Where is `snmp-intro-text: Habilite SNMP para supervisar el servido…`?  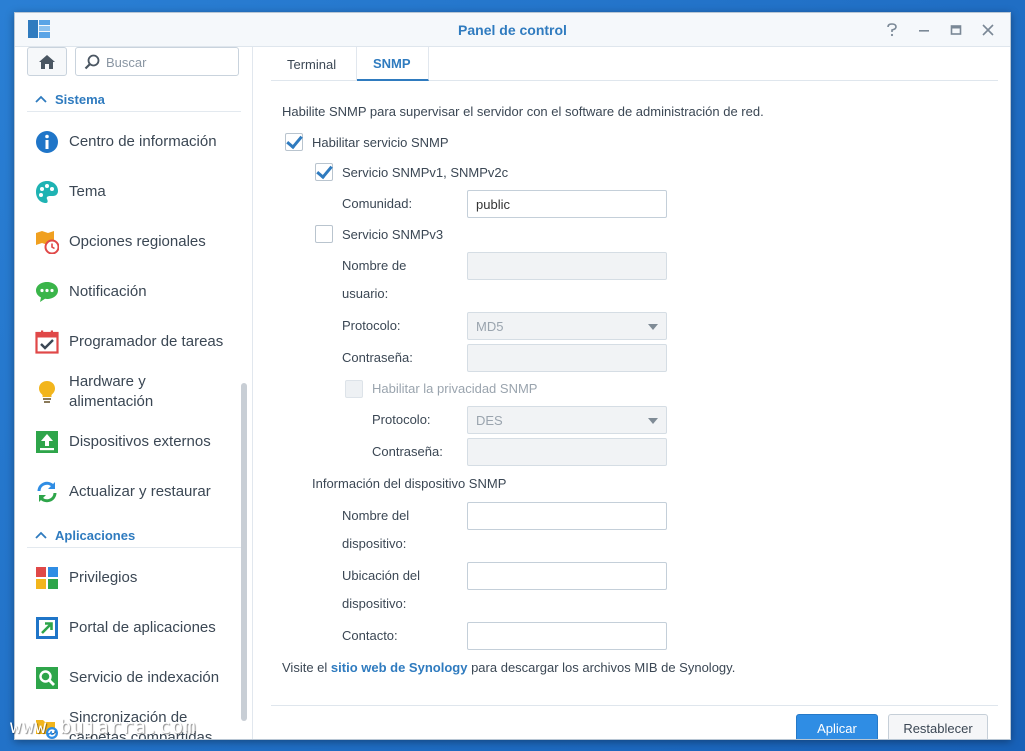
snmp-intro-text: Habilite SNMP para supervisar el servido… is located at coordinates (523, 111).